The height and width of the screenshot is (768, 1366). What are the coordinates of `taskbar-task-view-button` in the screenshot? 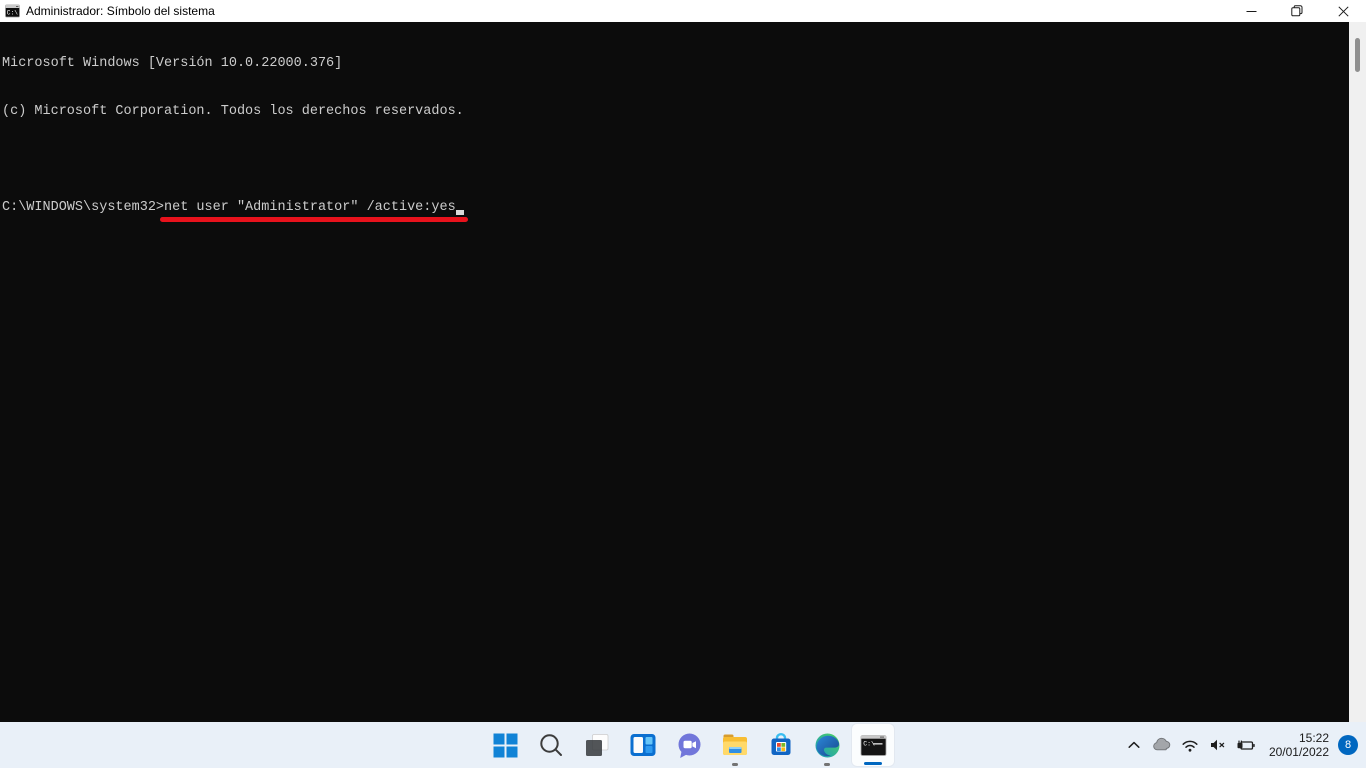 It's located at (597, 745).